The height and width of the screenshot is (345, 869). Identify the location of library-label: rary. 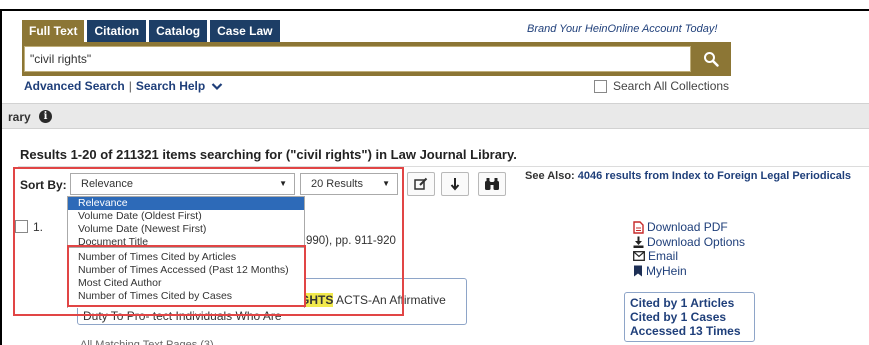
(19, 117).